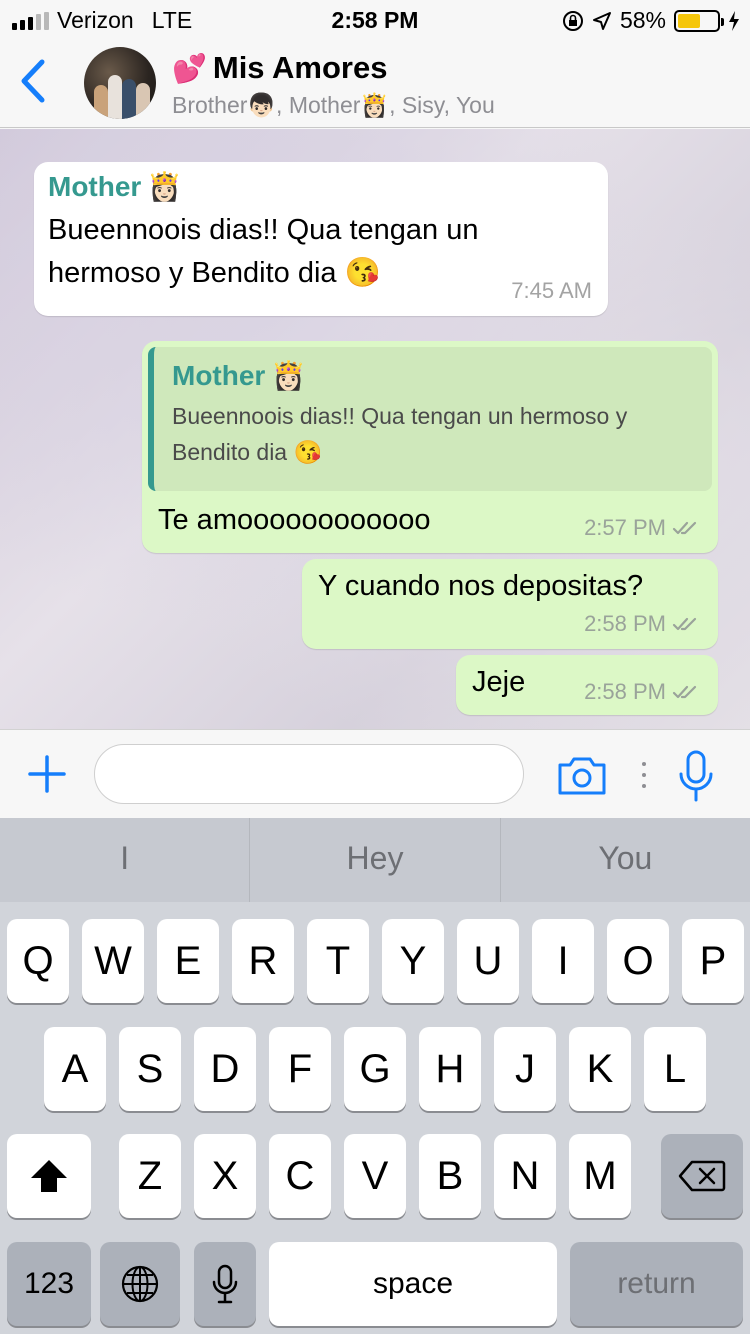 The width and height of the screenshot is (750, 1334). I want to click on key: M, so click(600, 1176).